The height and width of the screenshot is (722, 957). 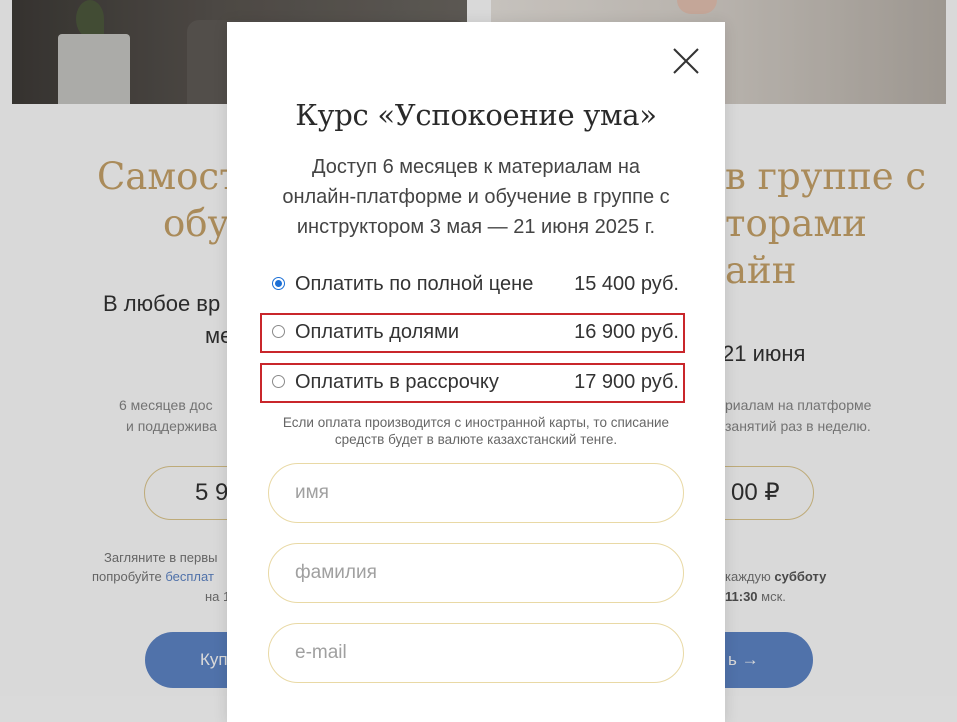 I want to click on payment-option-price: 16 900 руб., so click(x=626, y=332).